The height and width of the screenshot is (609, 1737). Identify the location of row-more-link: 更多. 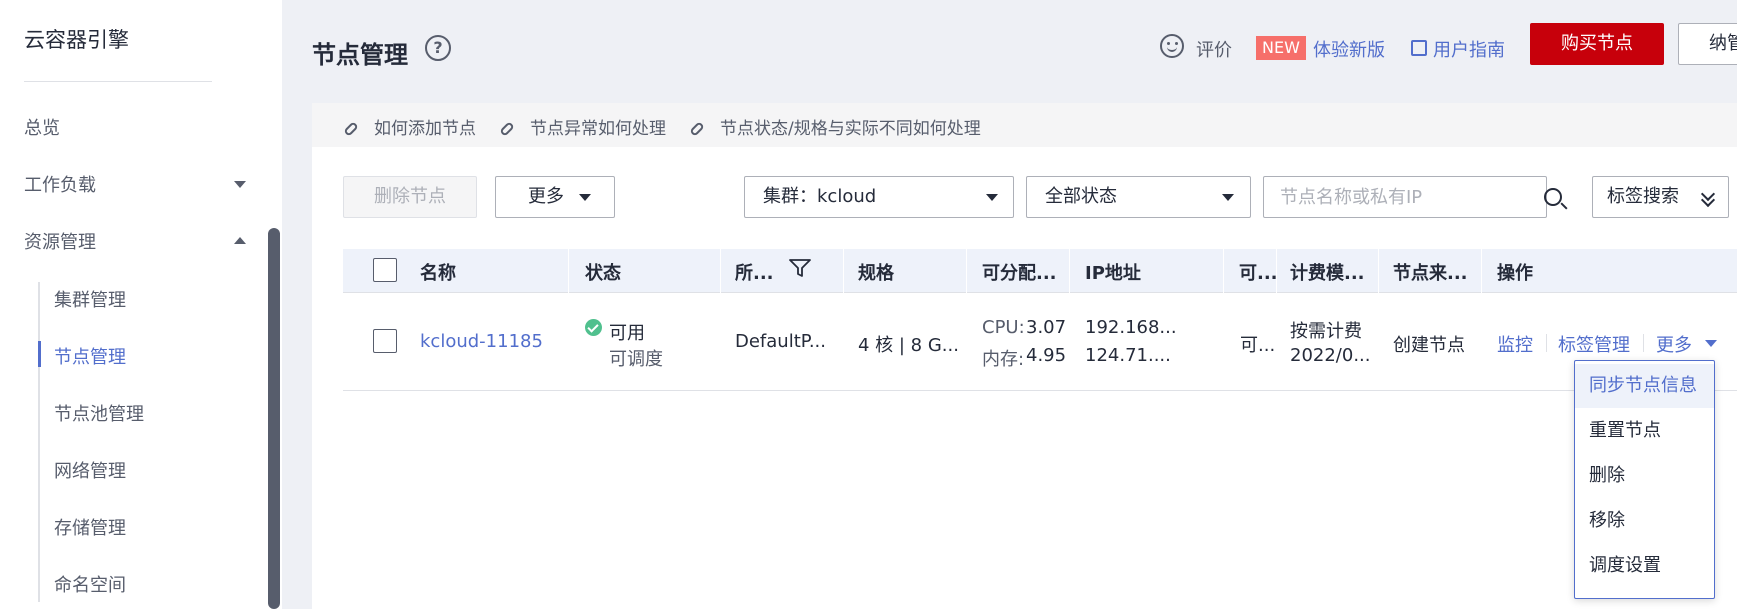
(1674, 344).